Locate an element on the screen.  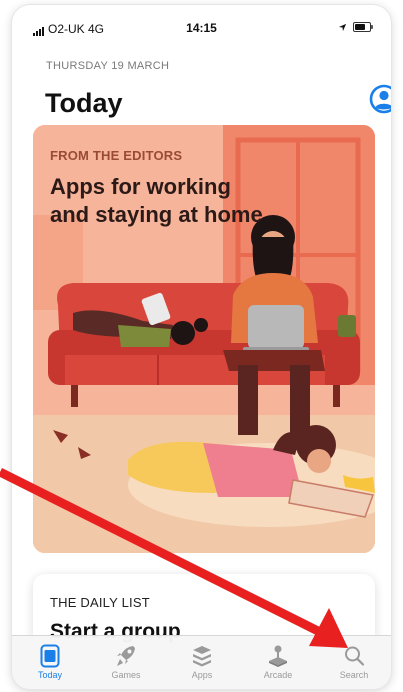
tab-today: Today is located at coordinates (50, 662).